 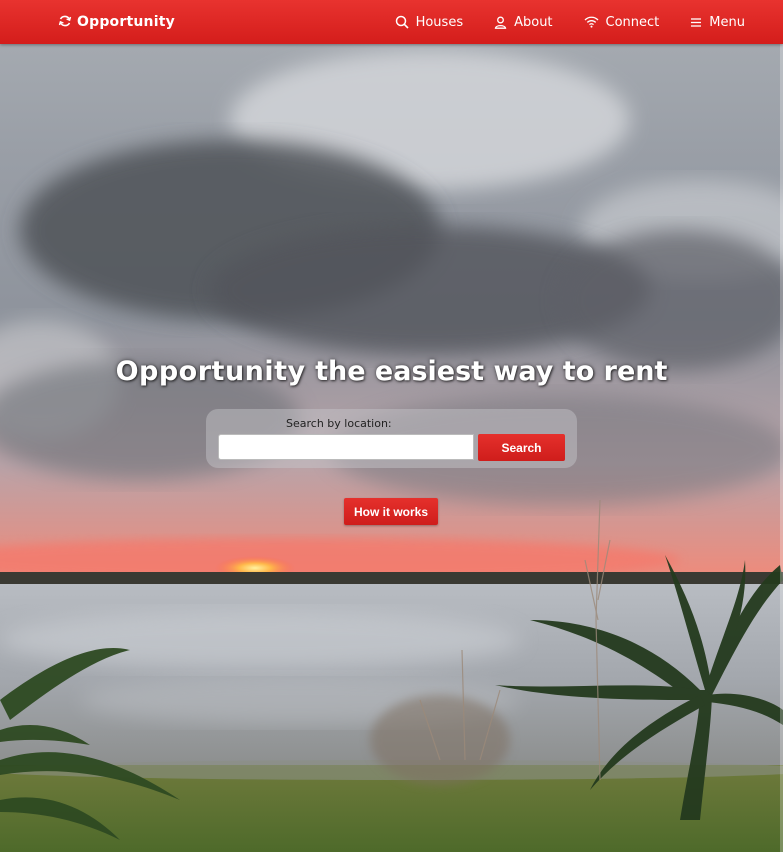 I want to click on nav-item-label: Connect, so click(x=632, y=22).